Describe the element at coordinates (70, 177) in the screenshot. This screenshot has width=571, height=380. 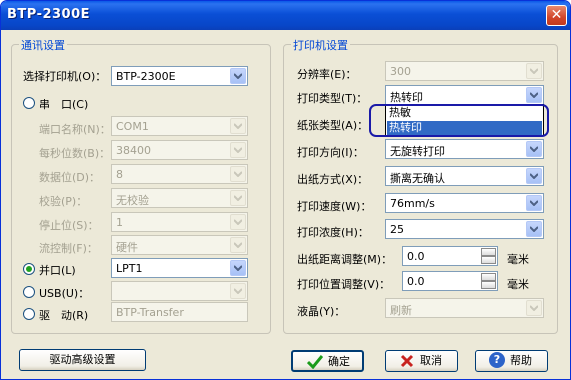
I see `databits-label: 数据位(D)：` at that location.